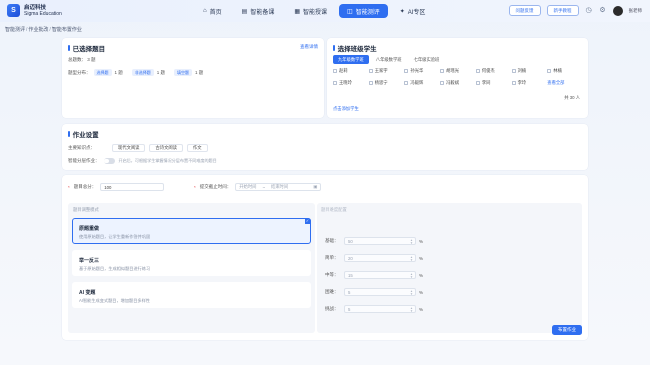  I want to click on tutorial-button: 新手教程, so click(562, 10).